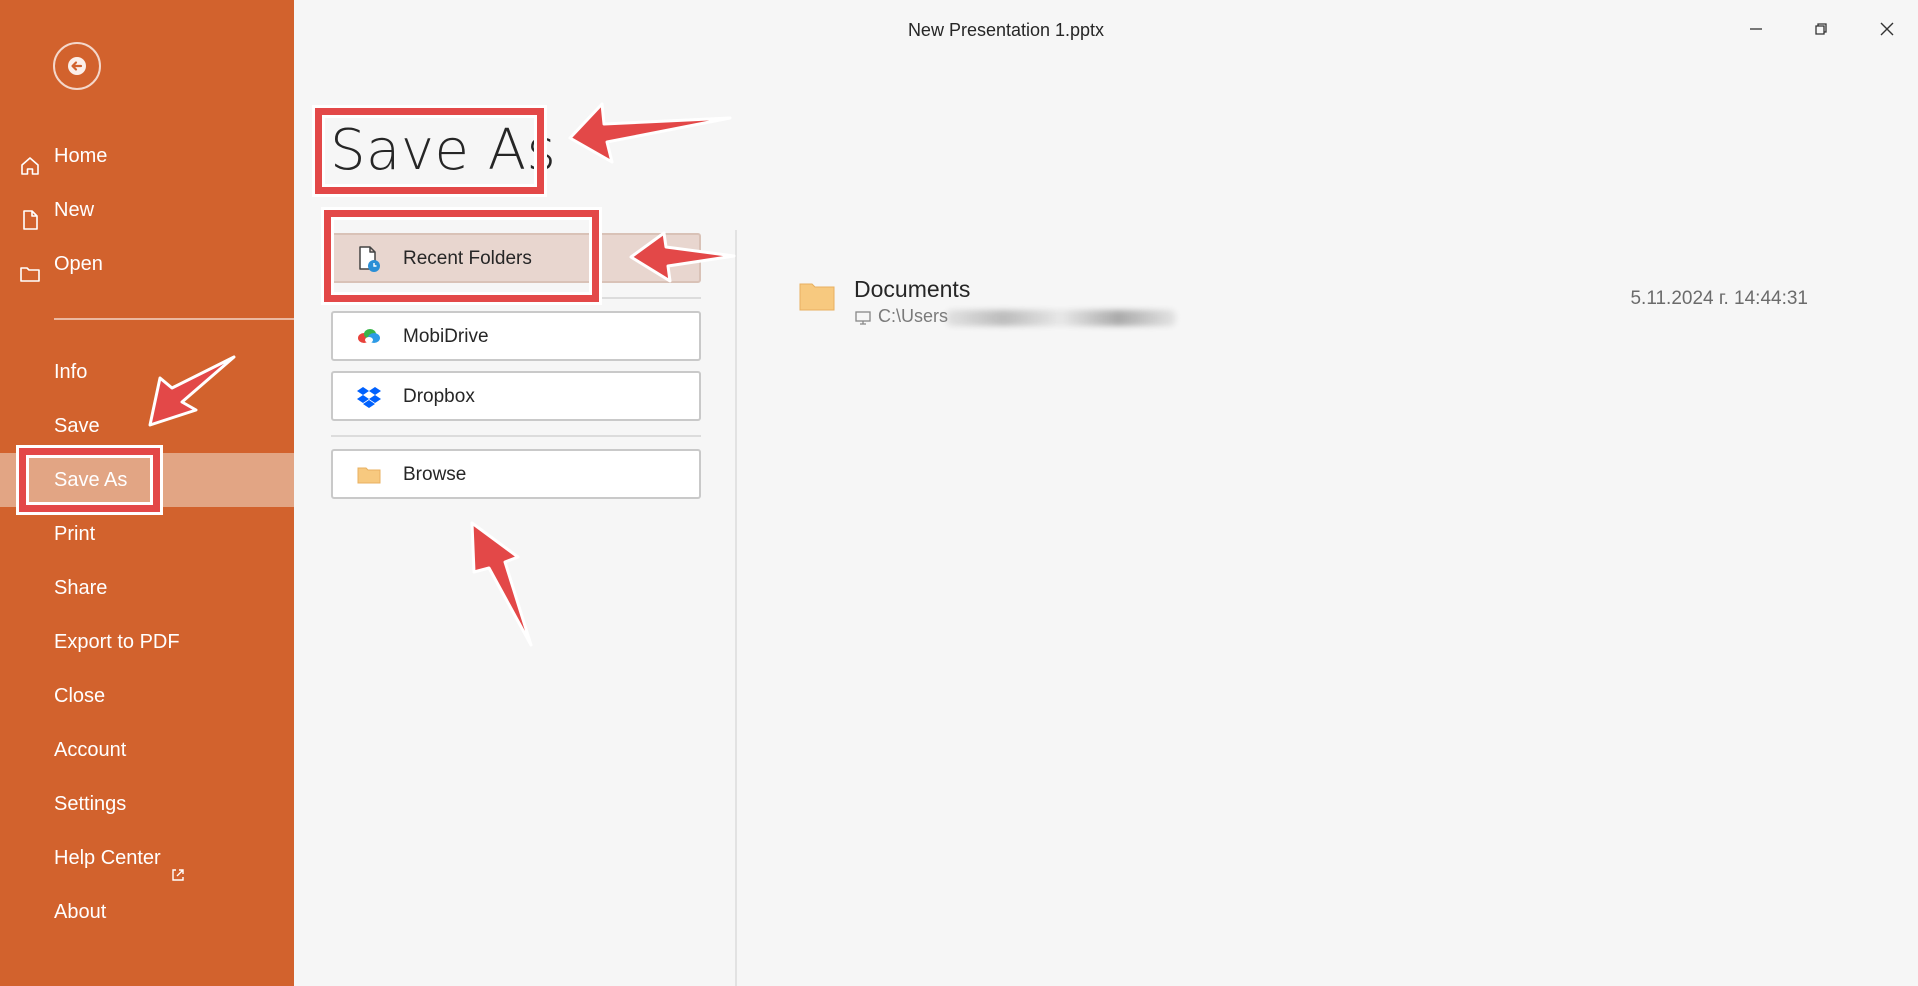  Describe the element at coordinates (90, 750) in the screenshot. I see `sidebar-item-label: Account` at that location.